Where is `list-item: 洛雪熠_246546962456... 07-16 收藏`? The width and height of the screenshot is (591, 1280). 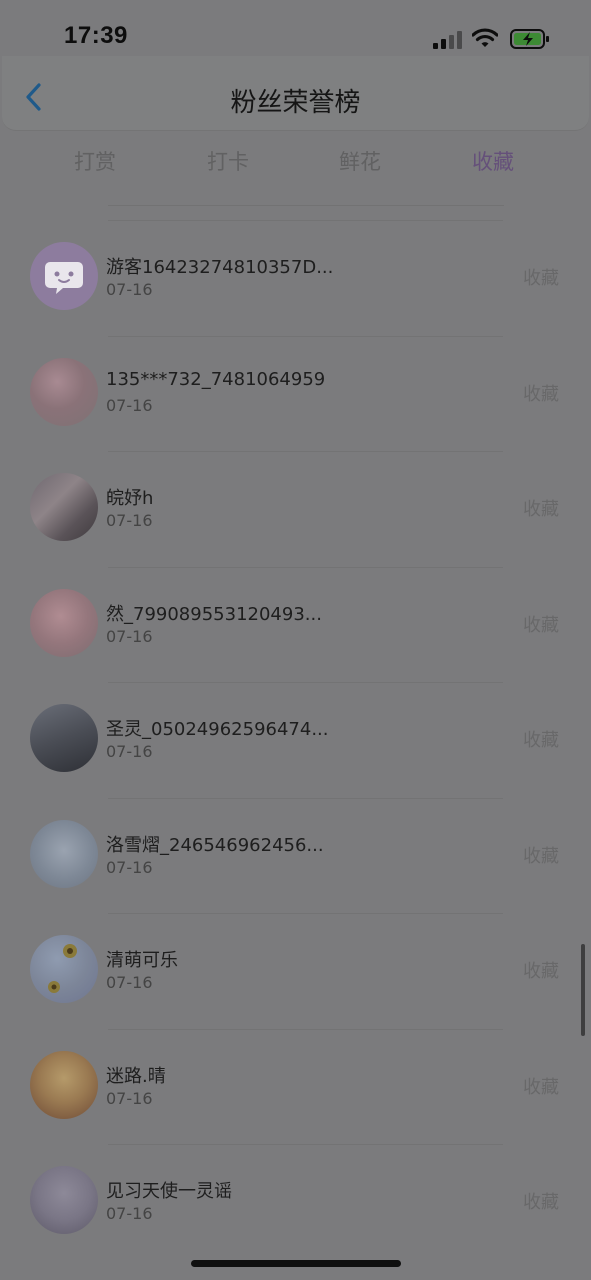
list-item: 洛雪熠_246546962456... 07-16 收藏 is located at coordinates (295, 855).